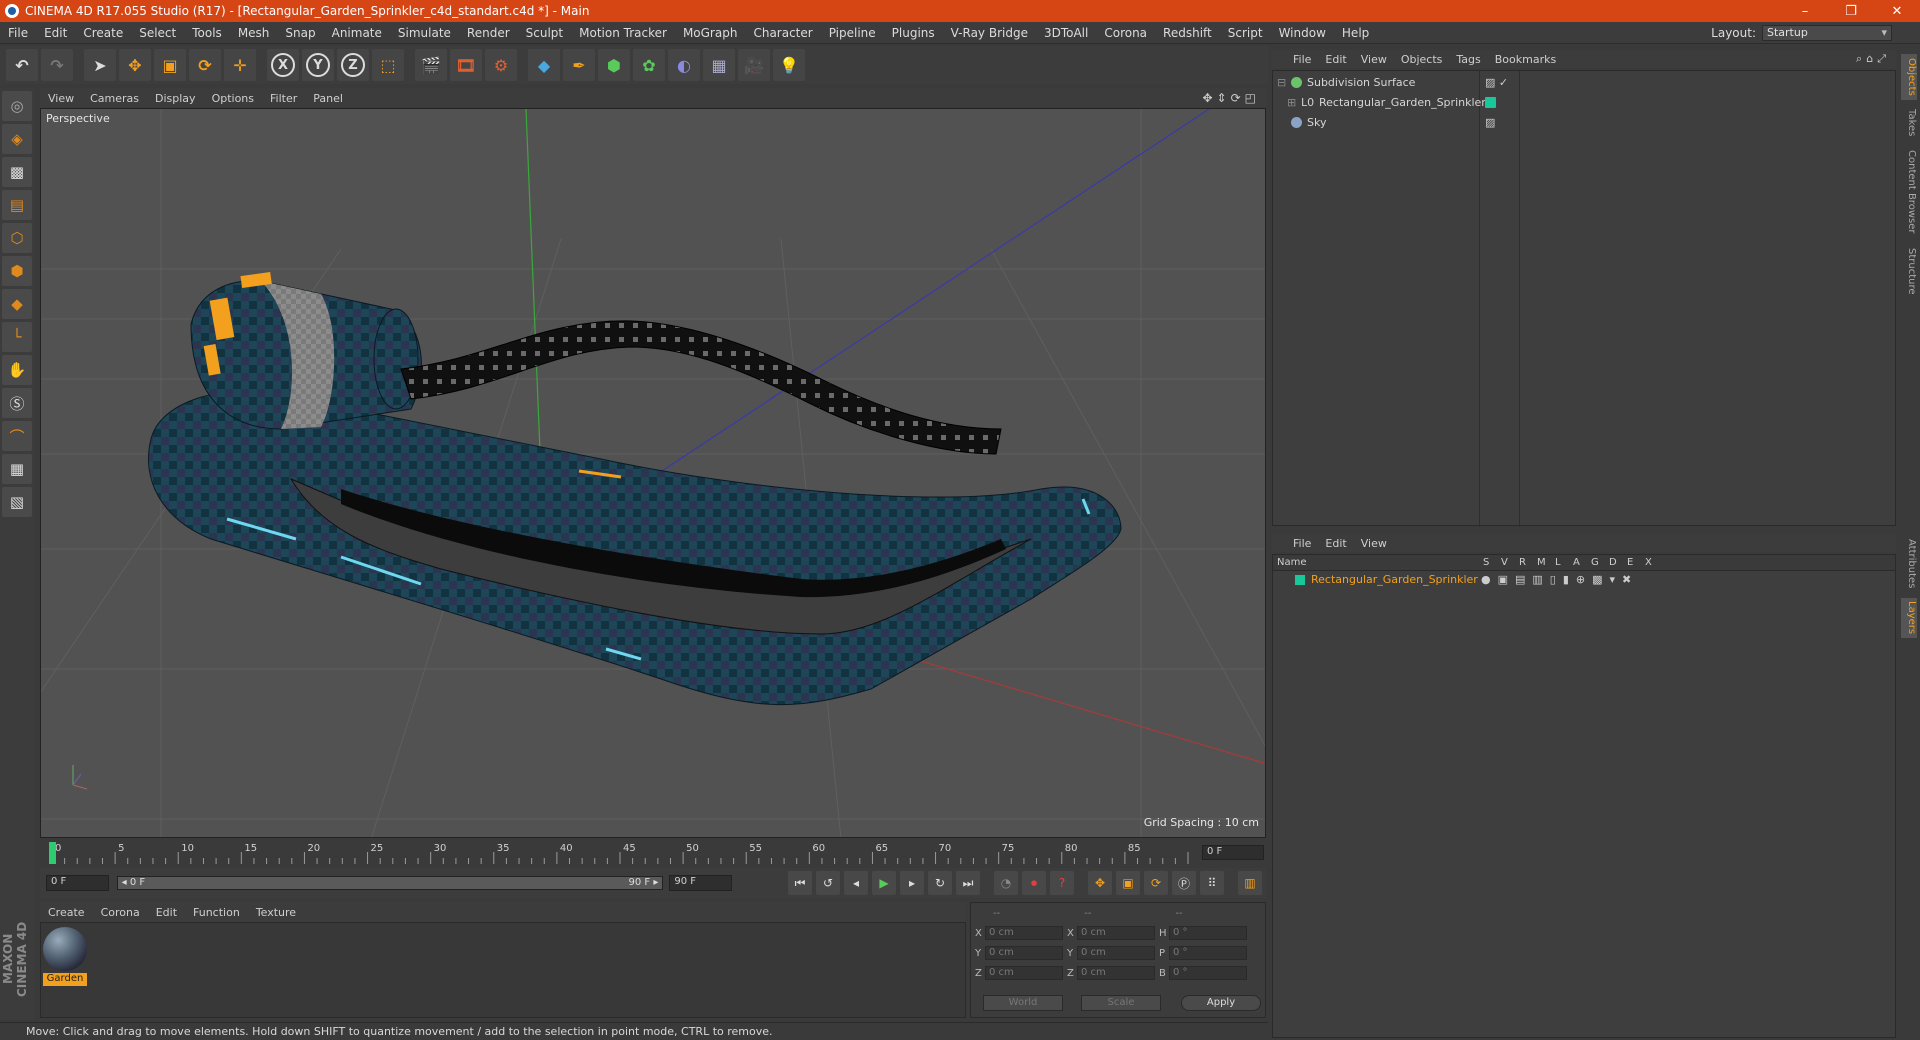  I want to click on key-parameter-icon: Ⓟ, so click(1184, 883).